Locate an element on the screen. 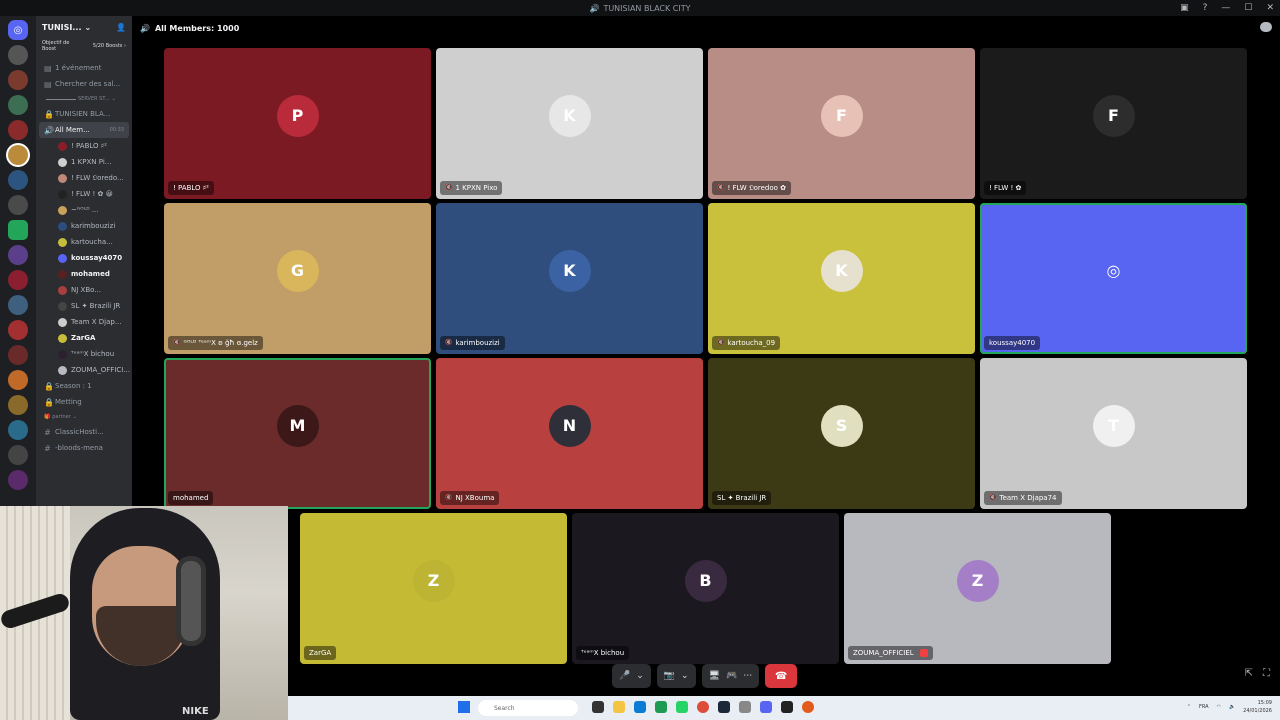 This screenshot has width=1280, height=720. chat-icon is located at coordinates (1266, 27).